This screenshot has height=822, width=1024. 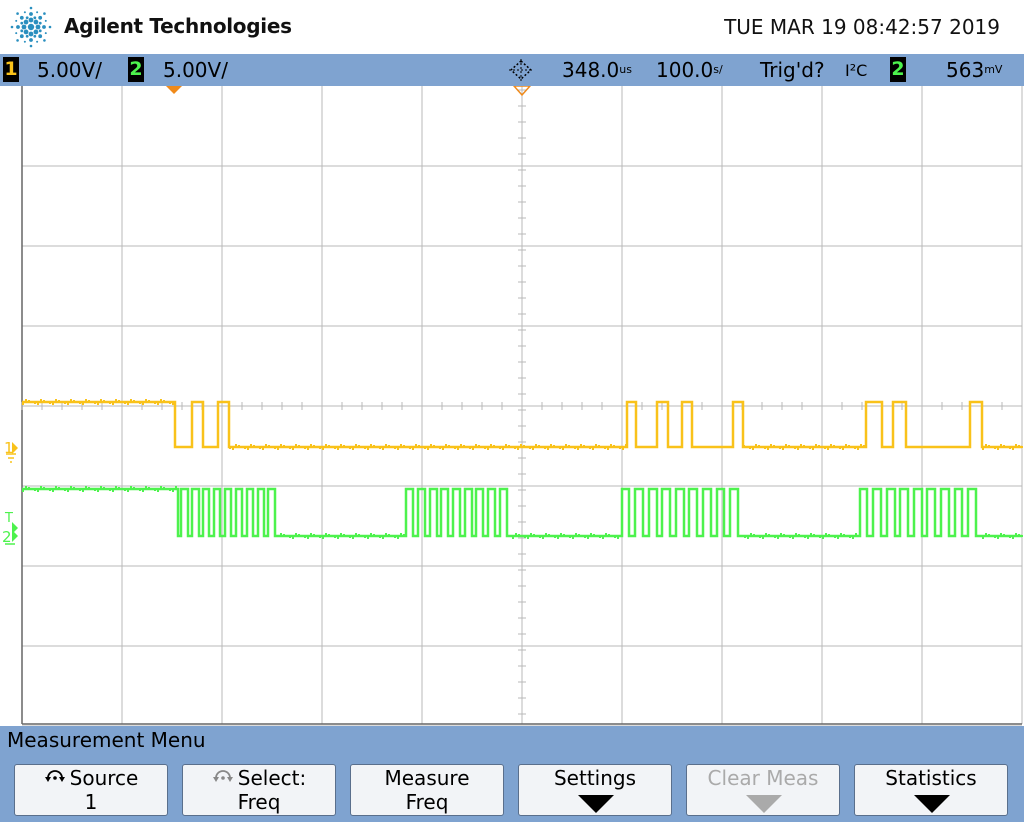 What do you see at coordinates (898, 69) in the screenshot?
I see `trigger-source-badge: 2` at bounding box center [898, 69].